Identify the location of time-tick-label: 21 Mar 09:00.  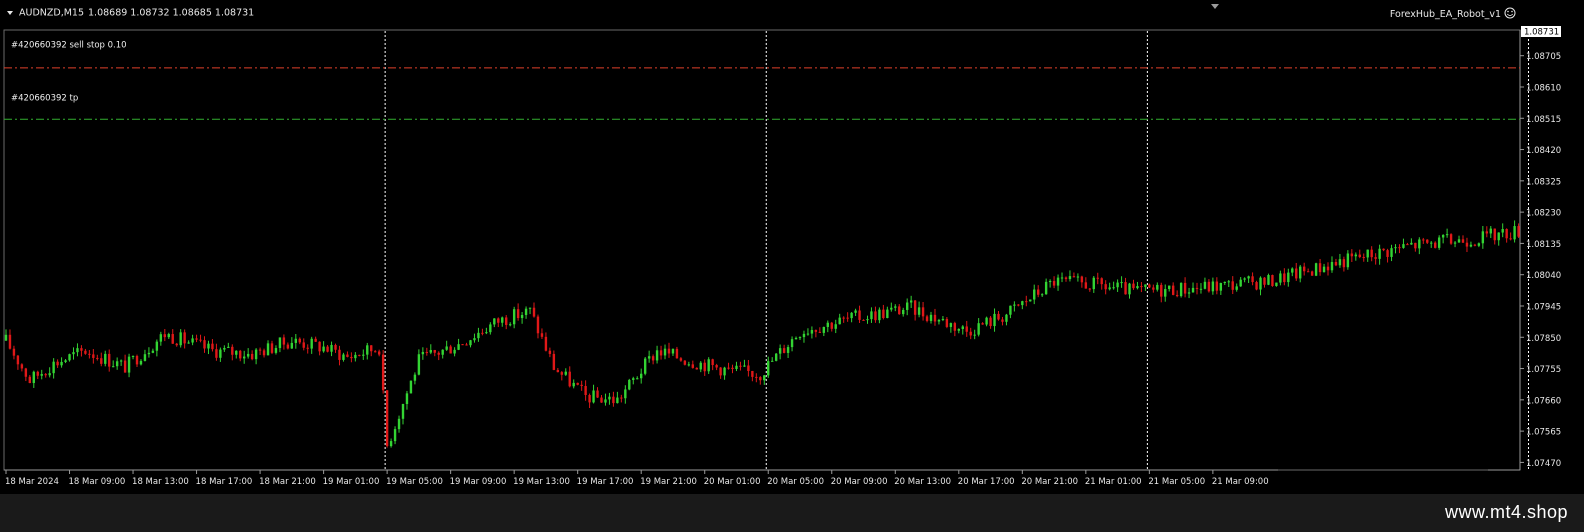
(1240, 482).